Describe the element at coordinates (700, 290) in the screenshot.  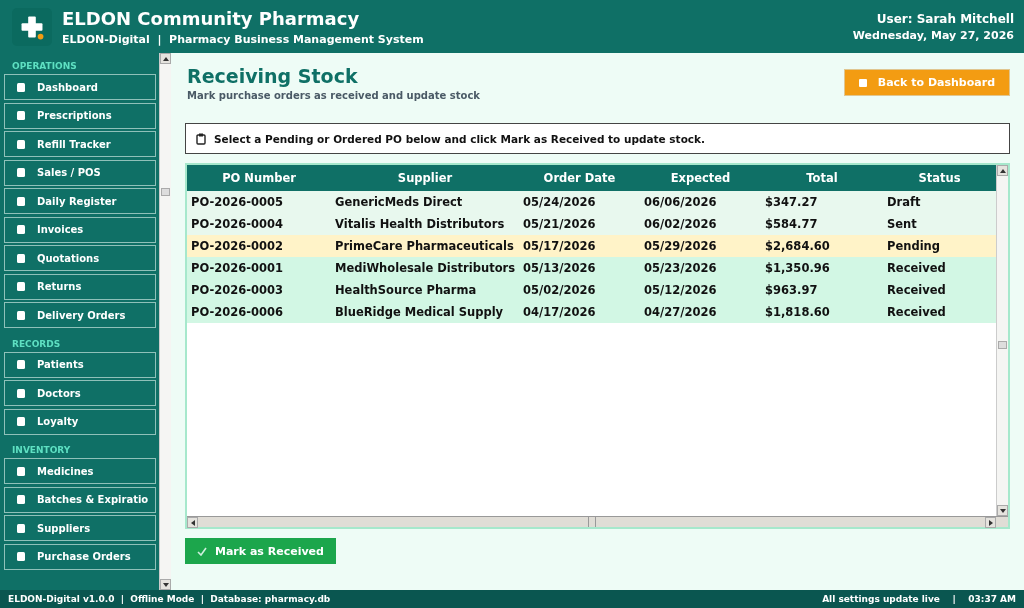
I see `table-cell: 05/12/2026` at that location.